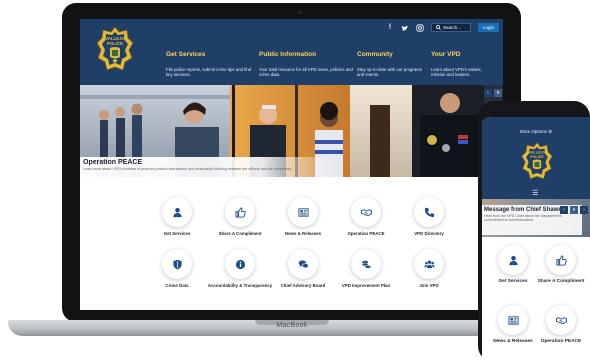 The width and height of the screenshot is (590, 362). I want to click on phone-quick-link-news-releases: News & Releases, so click(513, 324).